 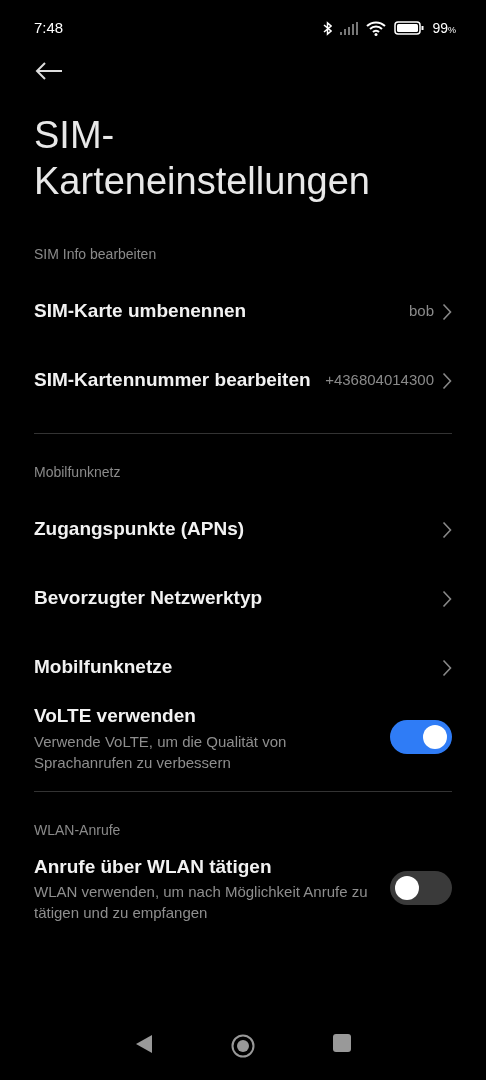 What do you see at coordinates (243, 668) in the screenshot?
I see `settings-item: Mobilfunknetze` at bounding box center [243, 668].